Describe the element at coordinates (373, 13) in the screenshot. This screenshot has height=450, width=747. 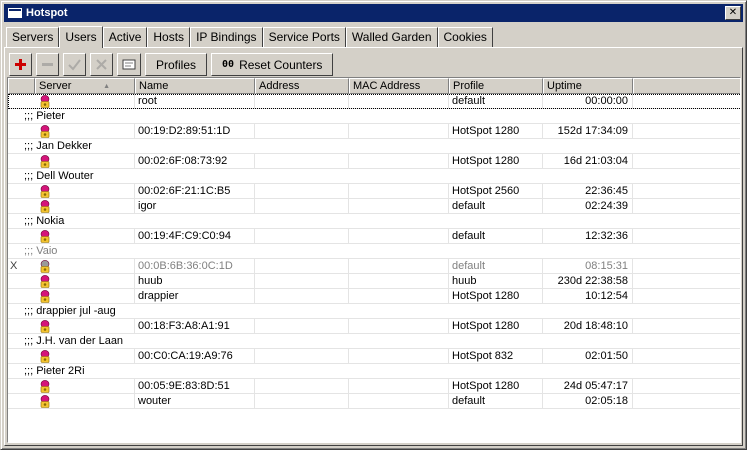
I see `title-bar: Hotspot ✕` at that location.